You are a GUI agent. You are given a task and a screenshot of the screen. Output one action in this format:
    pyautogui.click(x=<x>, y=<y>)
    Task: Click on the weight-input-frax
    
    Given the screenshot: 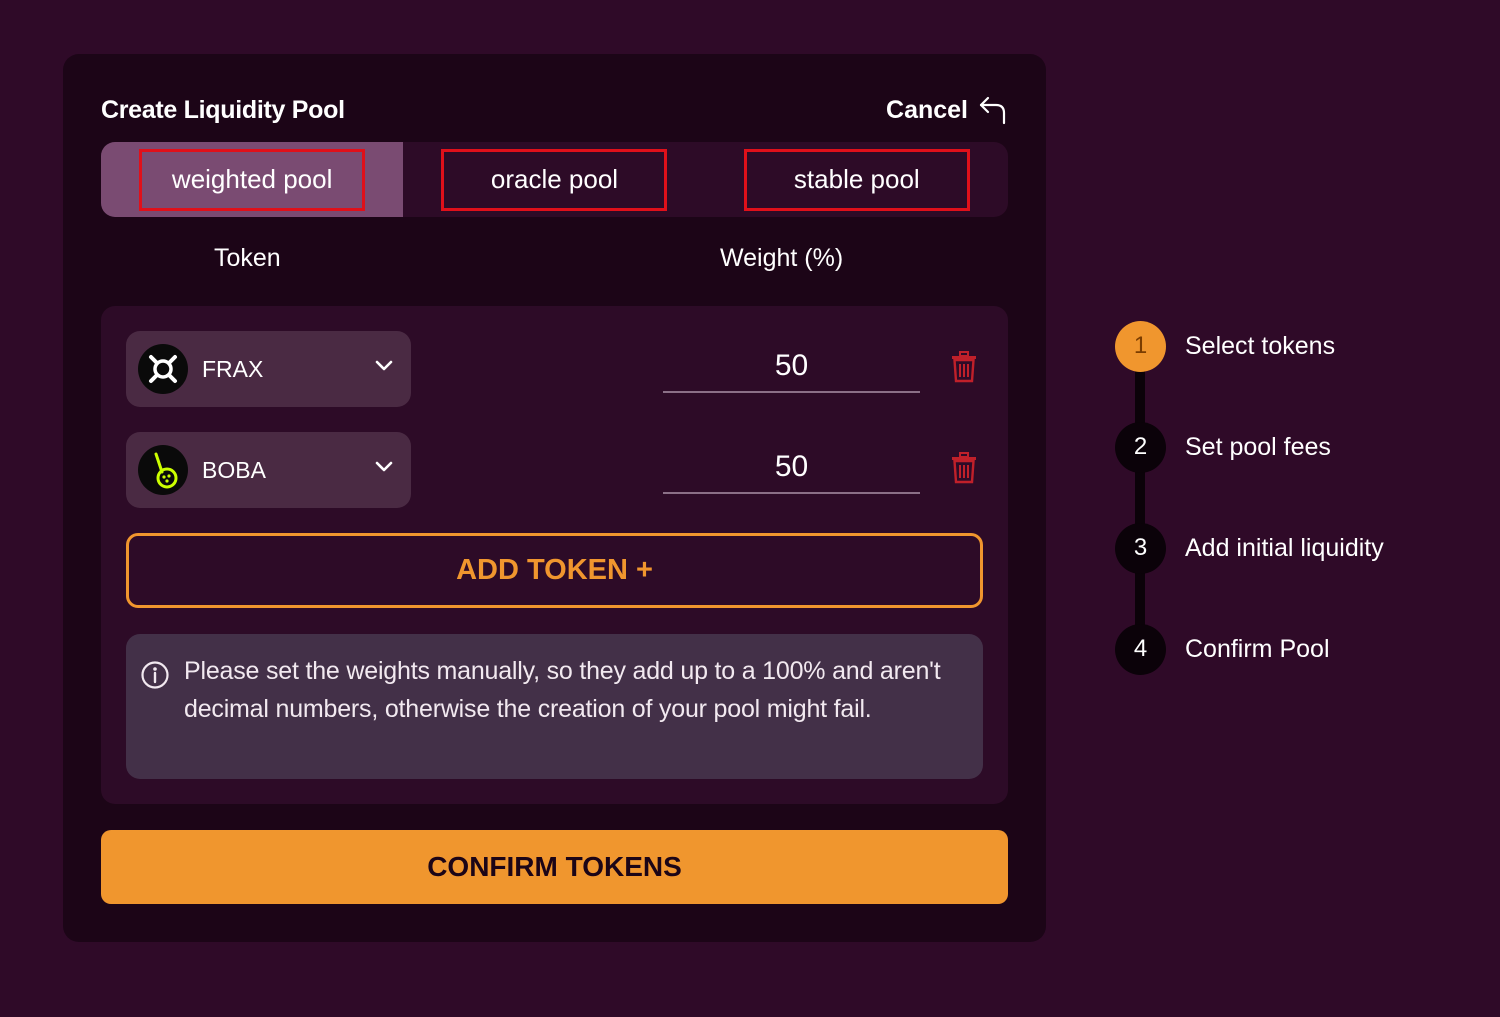 What is the action you would take?
    pyautogui.click(x=791, y=367)
    